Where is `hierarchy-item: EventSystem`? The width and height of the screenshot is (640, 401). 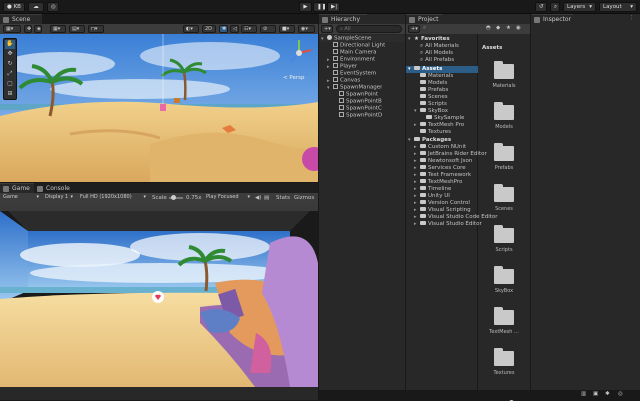 hierarchy-item: EventSystem is located at coordinates (351, 73).